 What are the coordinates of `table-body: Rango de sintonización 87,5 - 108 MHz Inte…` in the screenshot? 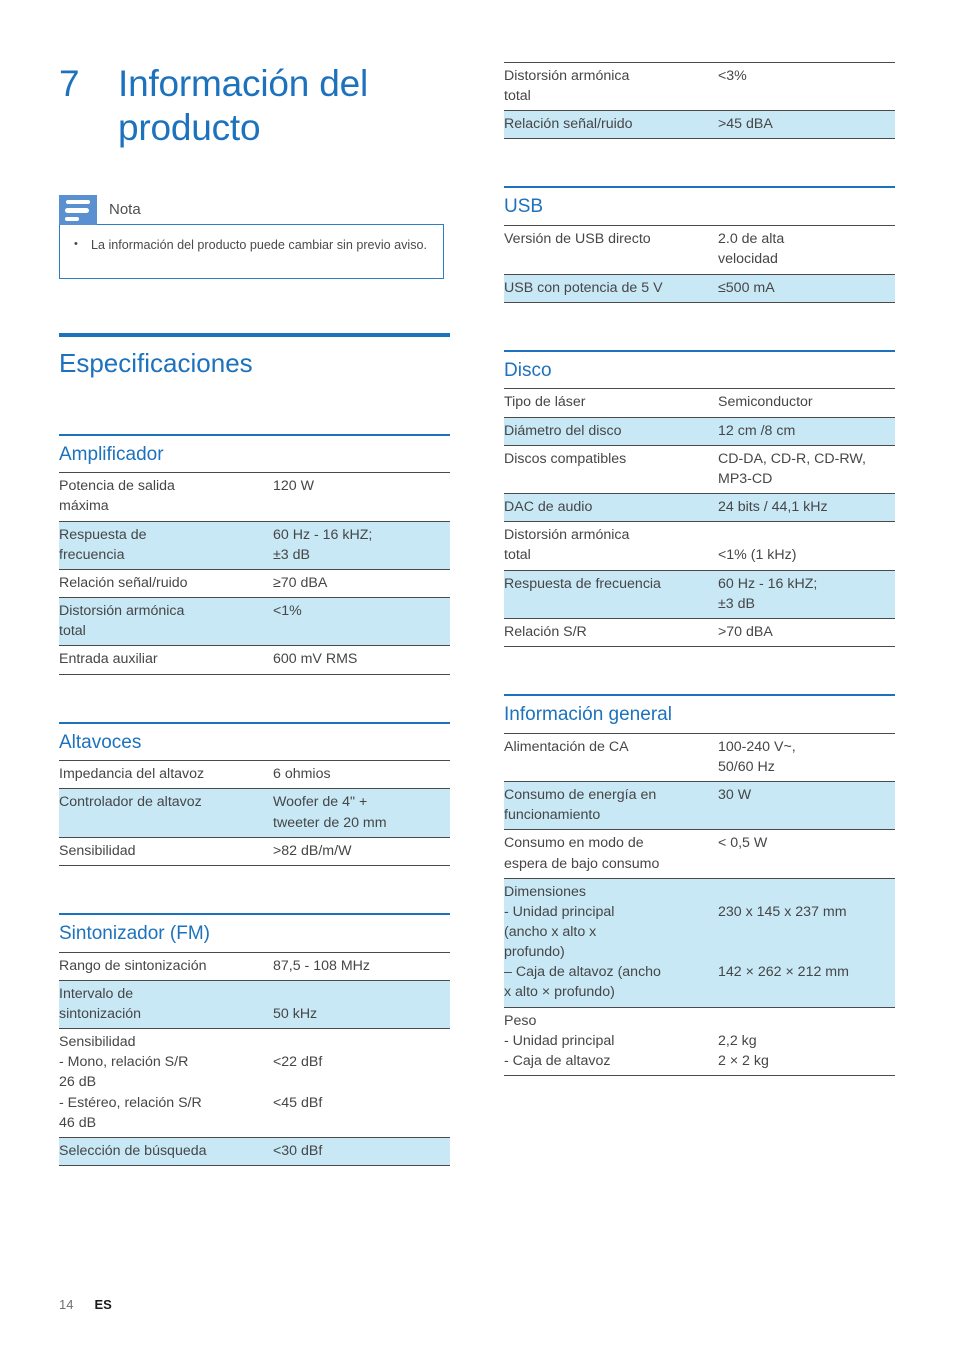 It's located at (254, 1059).